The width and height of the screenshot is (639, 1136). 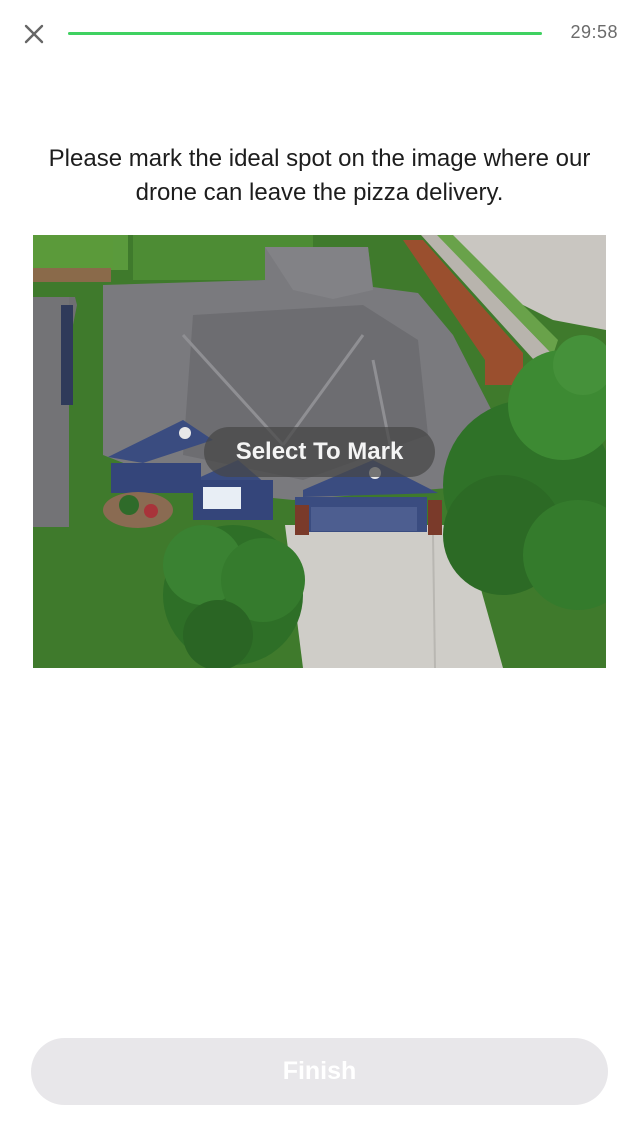 I want to click on countdown-timer: 29:58, so click(x=594, y=32).